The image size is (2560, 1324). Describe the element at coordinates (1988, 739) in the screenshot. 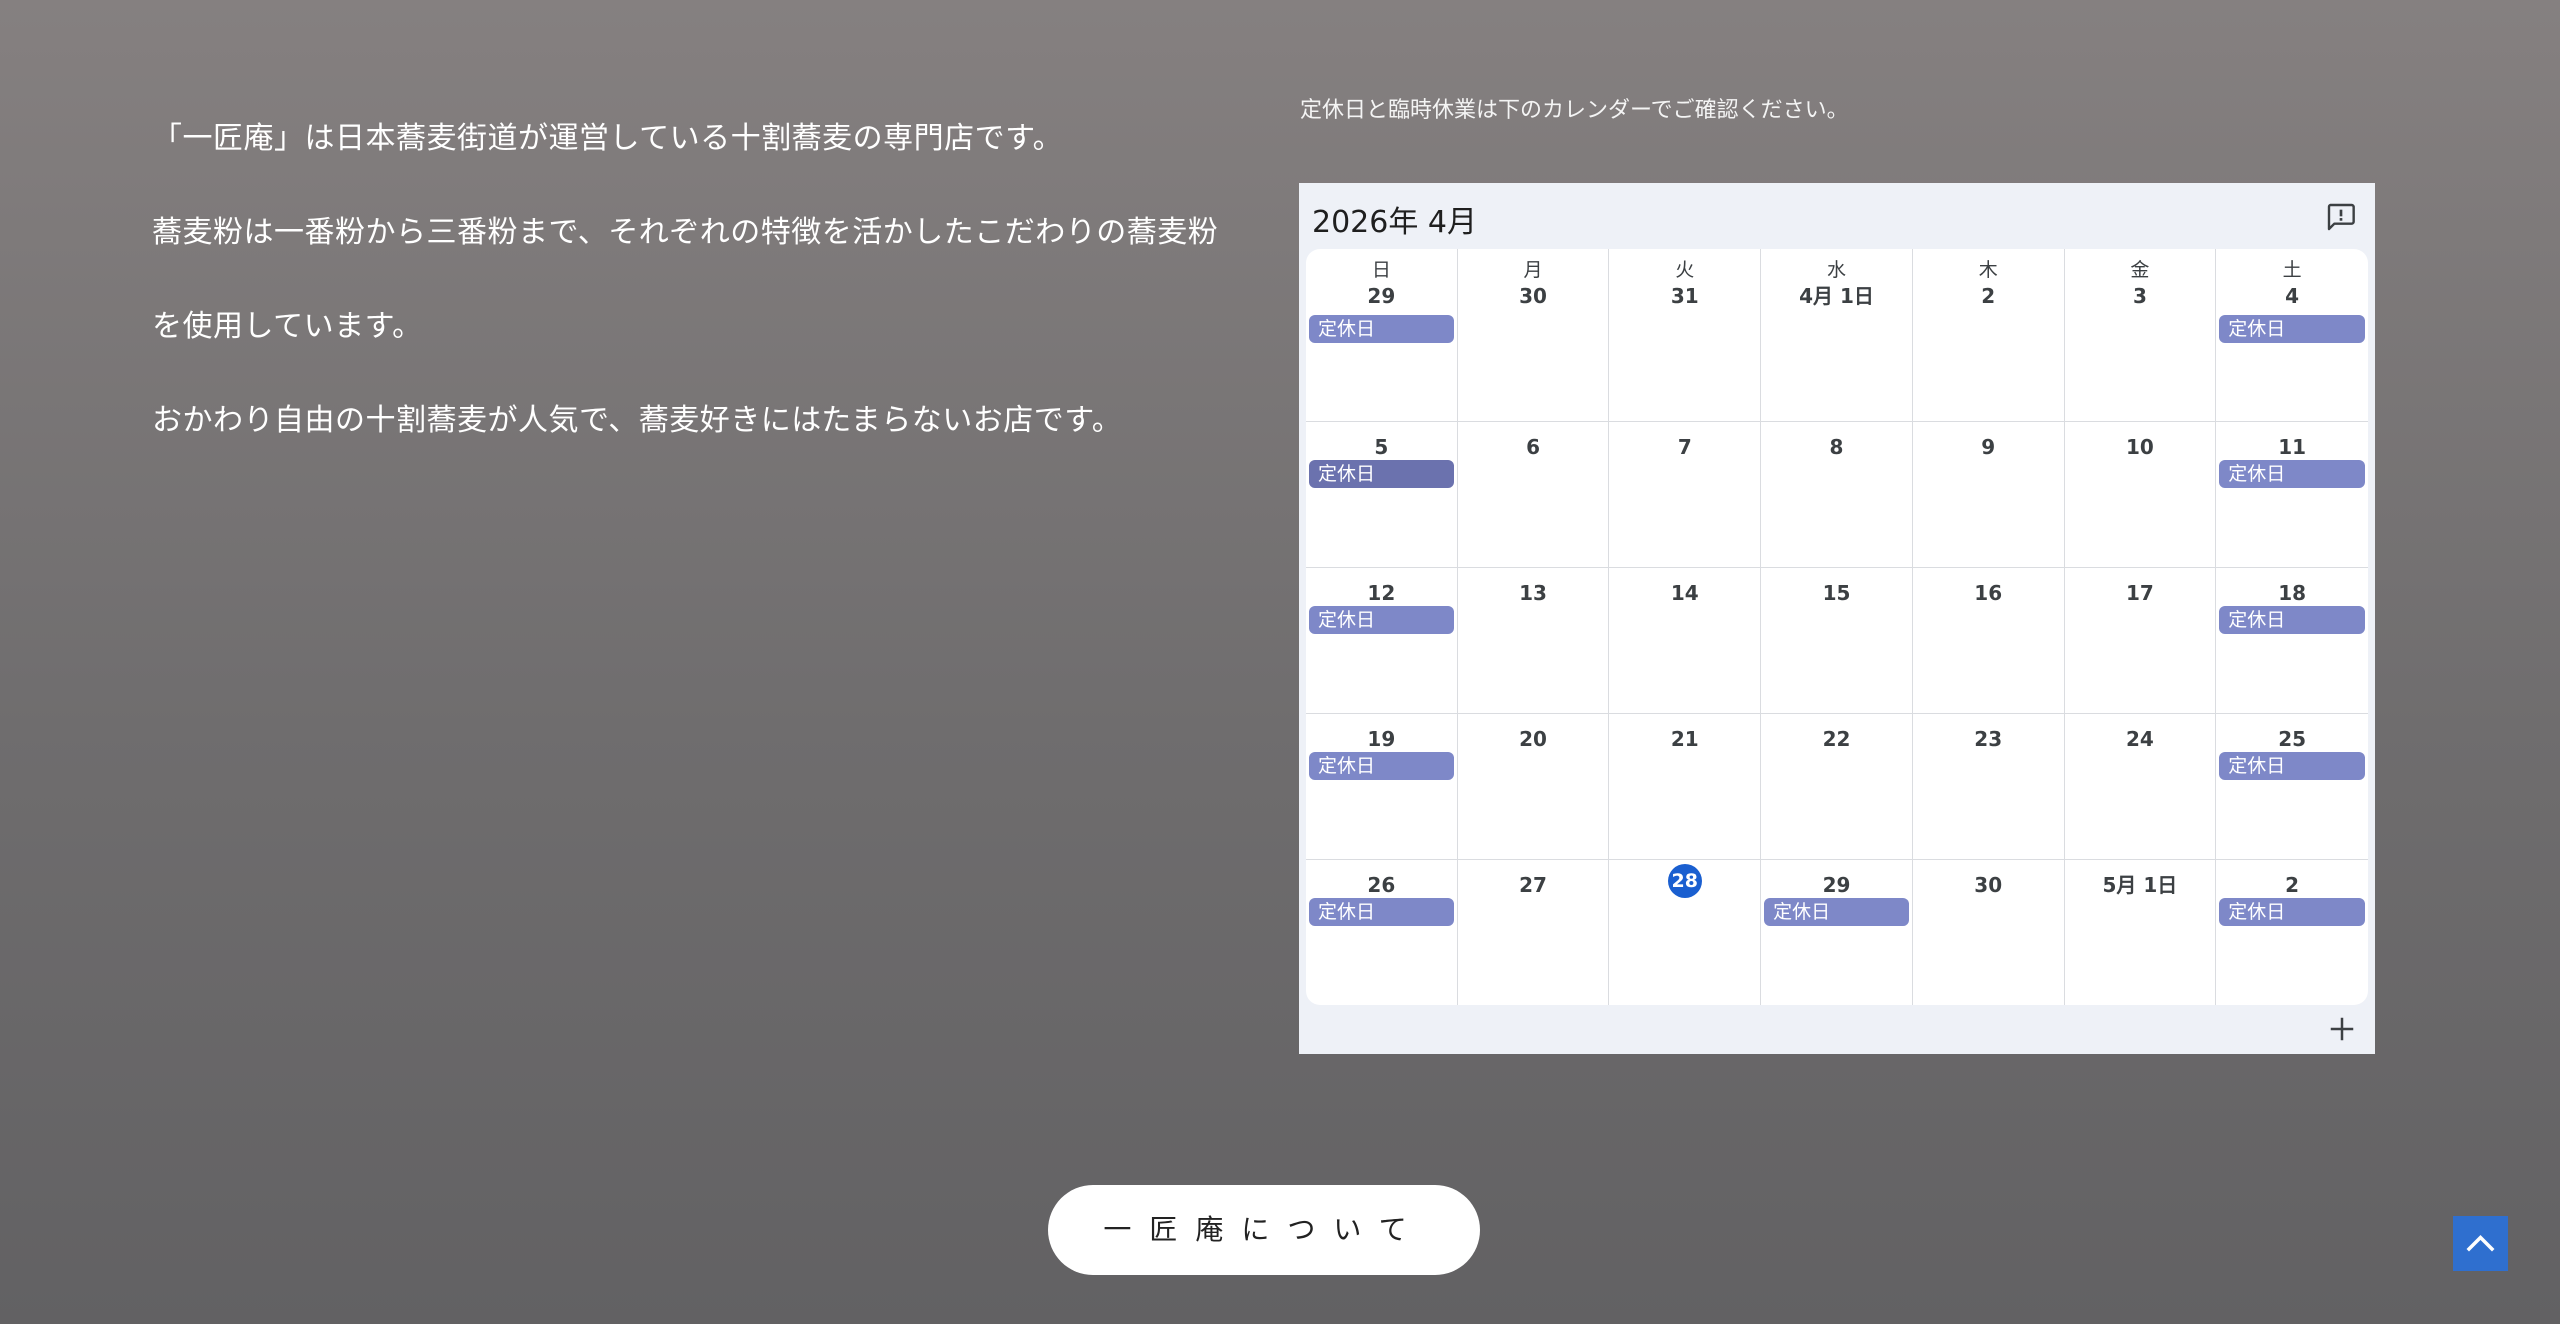

I see `date-number: 23` at that location.